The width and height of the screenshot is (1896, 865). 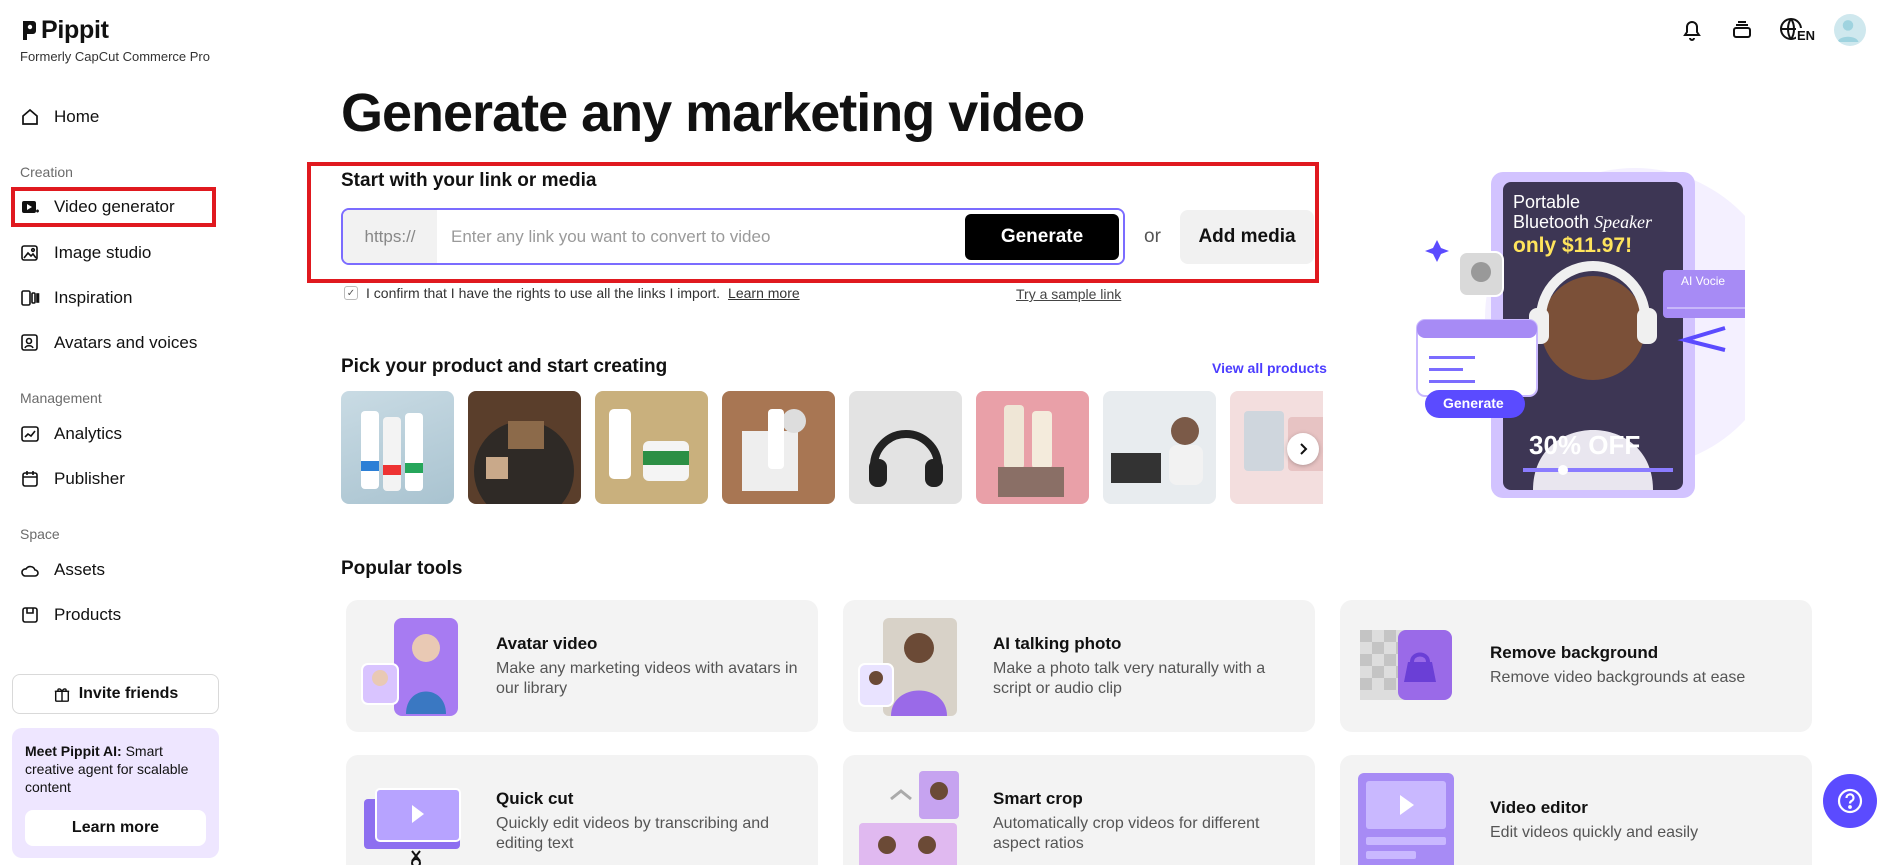 I want to click on sidebar-item-home: Home, so click(x=59, y=117).